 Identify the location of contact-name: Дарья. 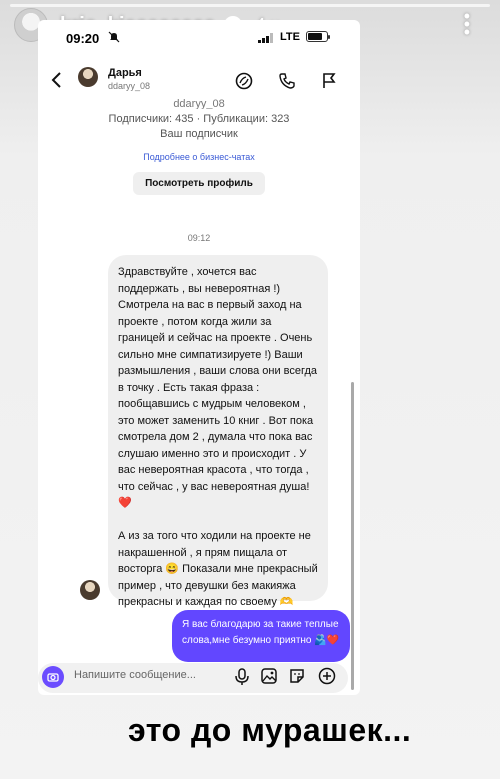
(125, 73).